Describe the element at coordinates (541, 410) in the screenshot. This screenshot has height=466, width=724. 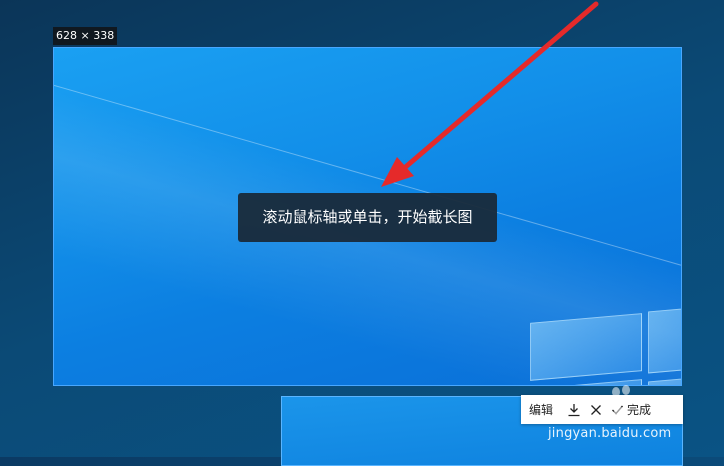
I see `edit-label: 编辑` at that location.